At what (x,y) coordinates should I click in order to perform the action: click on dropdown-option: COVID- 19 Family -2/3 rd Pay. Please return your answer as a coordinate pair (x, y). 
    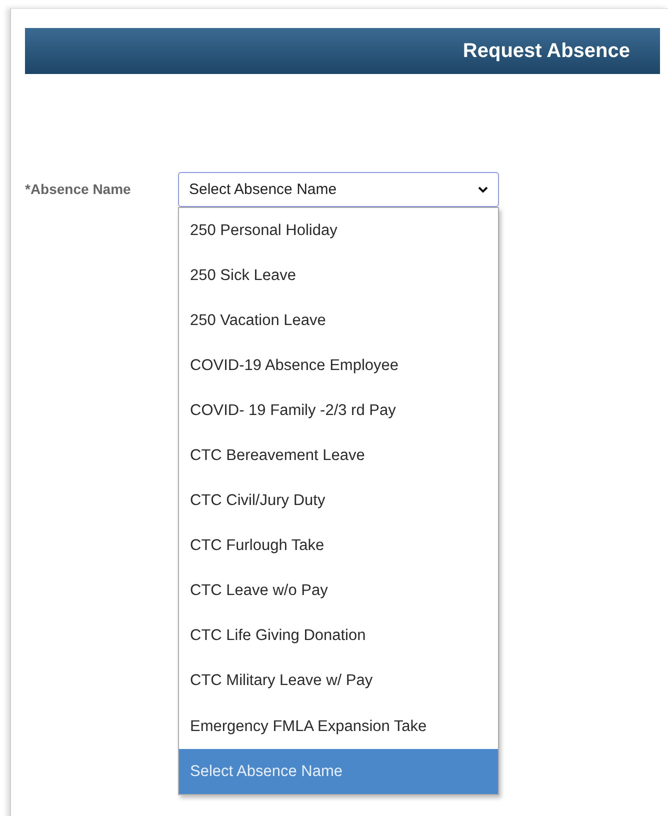
    Looking at the image, I should click on (338, 411).